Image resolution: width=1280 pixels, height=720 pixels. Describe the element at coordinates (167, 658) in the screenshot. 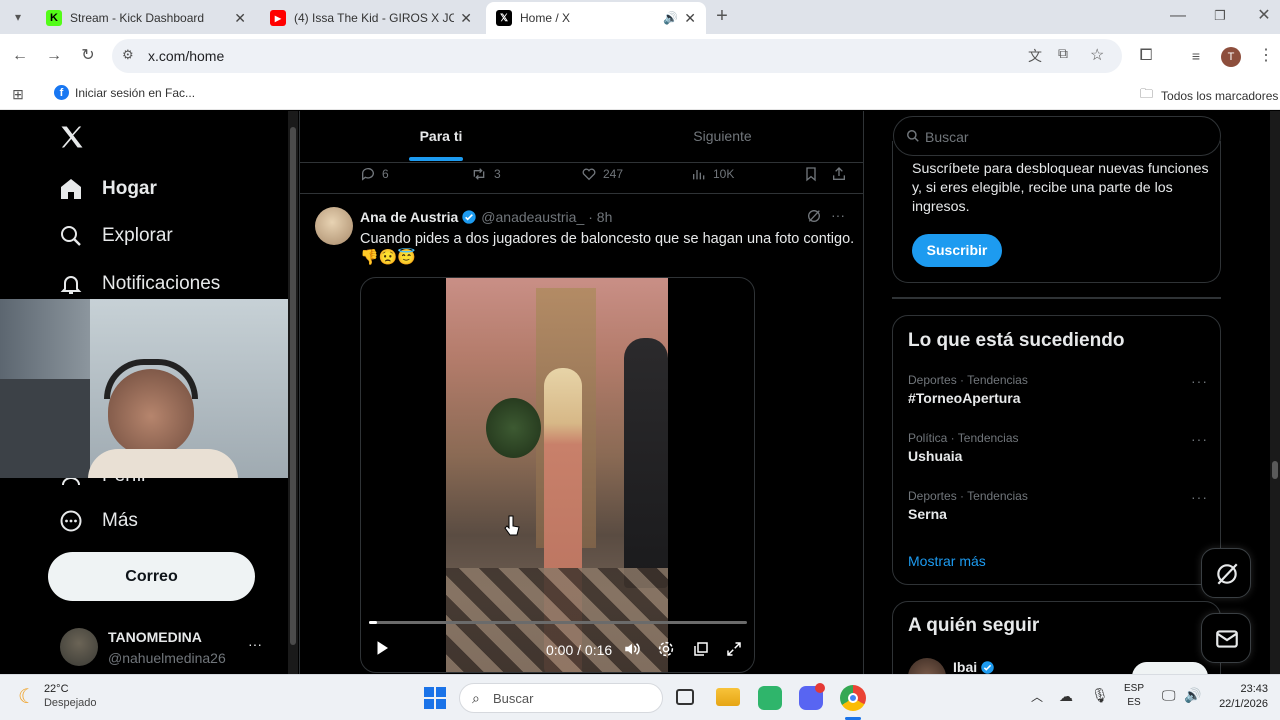

I see `account-handle: @nahuelmedina26` at that location.